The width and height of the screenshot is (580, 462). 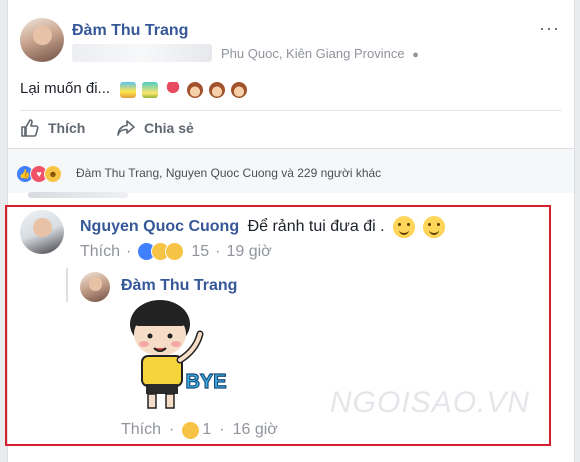 What do you see at coordinates (184, 89) in the screenshot?
I see `post-emojis` at bounding box center [184, 89].